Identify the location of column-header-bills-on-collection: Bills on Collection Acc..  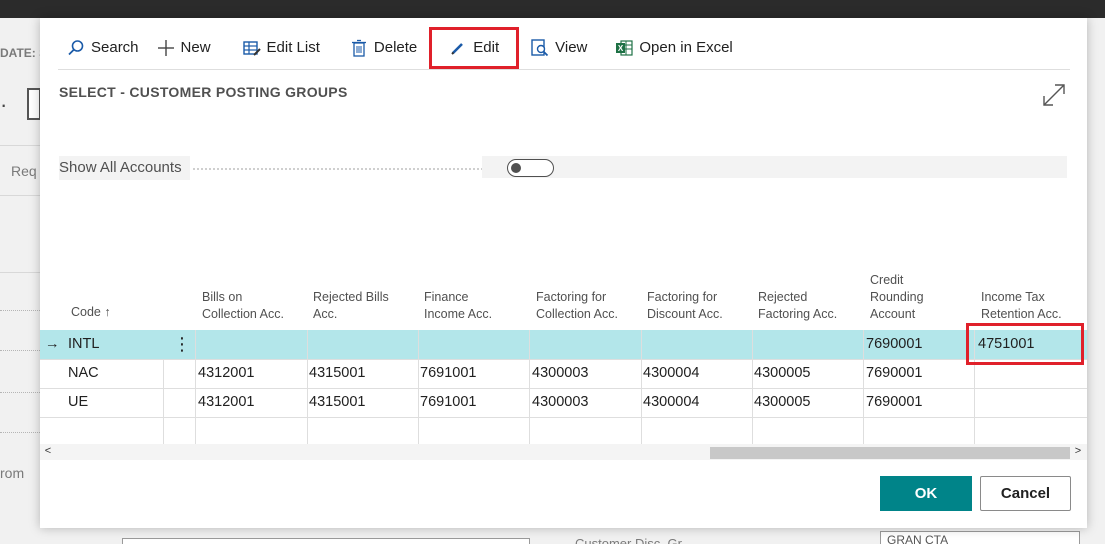
(243, 306).